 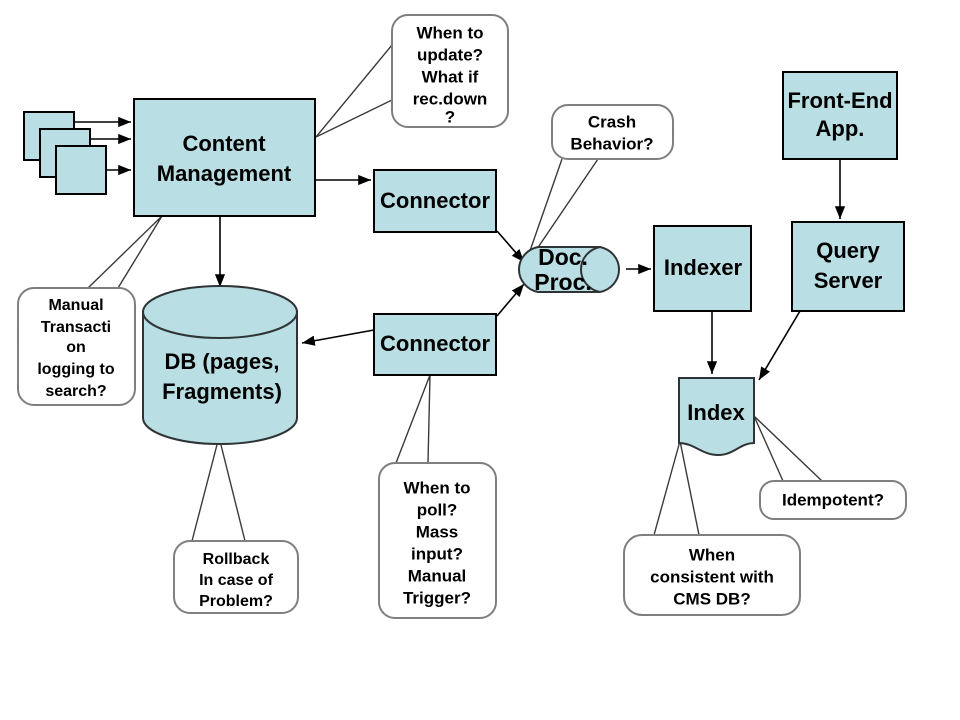 What do you see at coordinates (75, 391) in the screenshot?
I see `callout-manual-transaction-line-5: search?` at bounding box center [75, 391].